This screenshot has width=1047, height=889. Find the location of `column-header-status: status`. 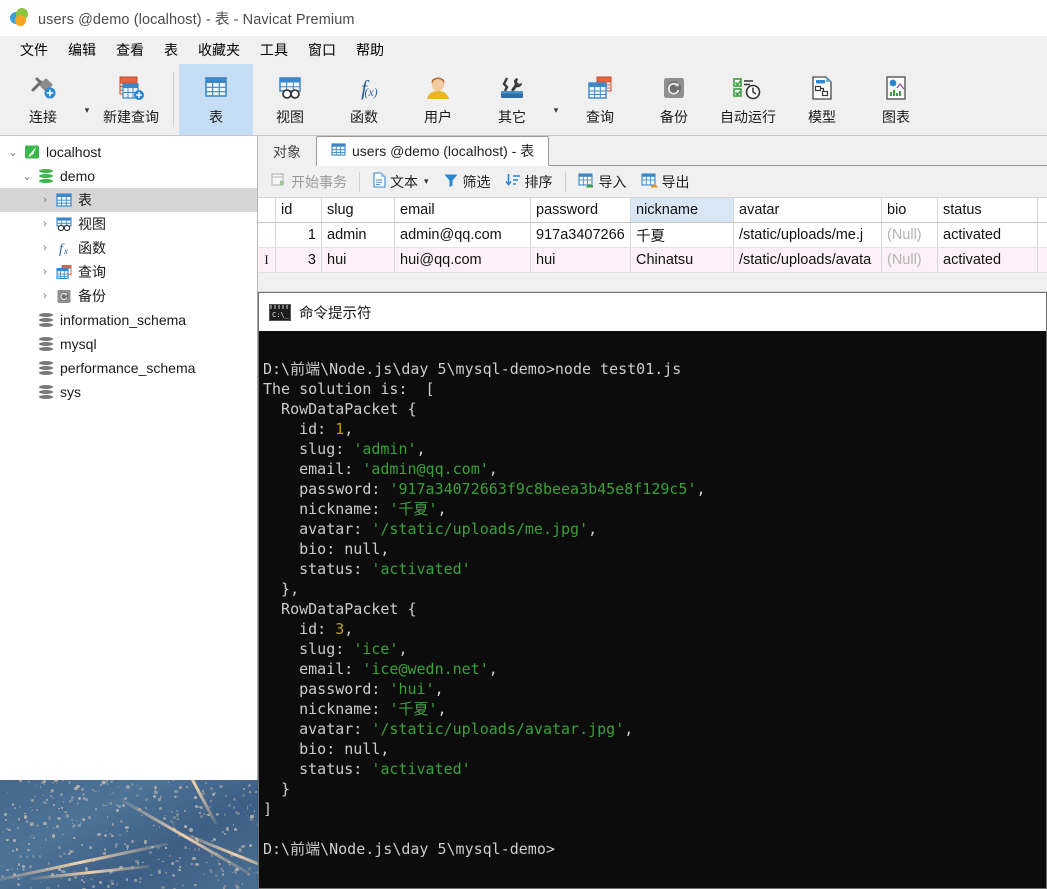

column-header-status: status is located at coordinates (988, 210).